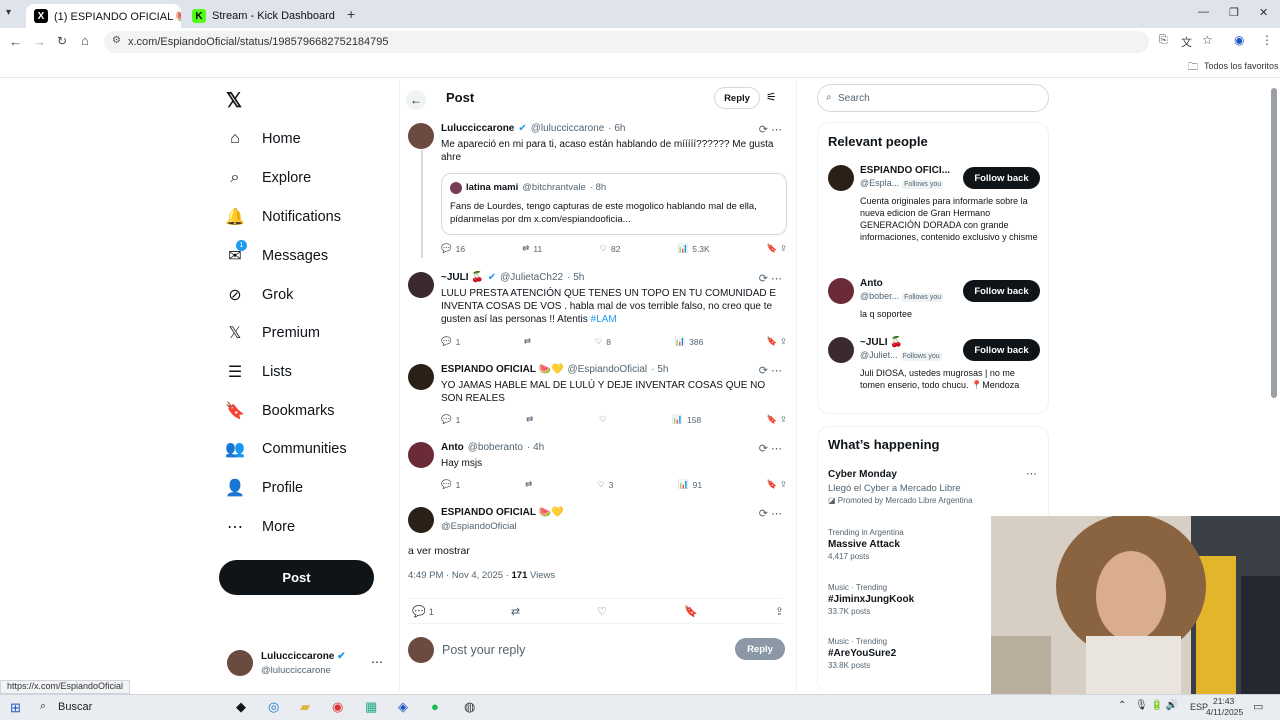  What do you see at coordinates (39, 41) in the screenshot?
I see `forward-icon: →` at bounding box center [39, 41].